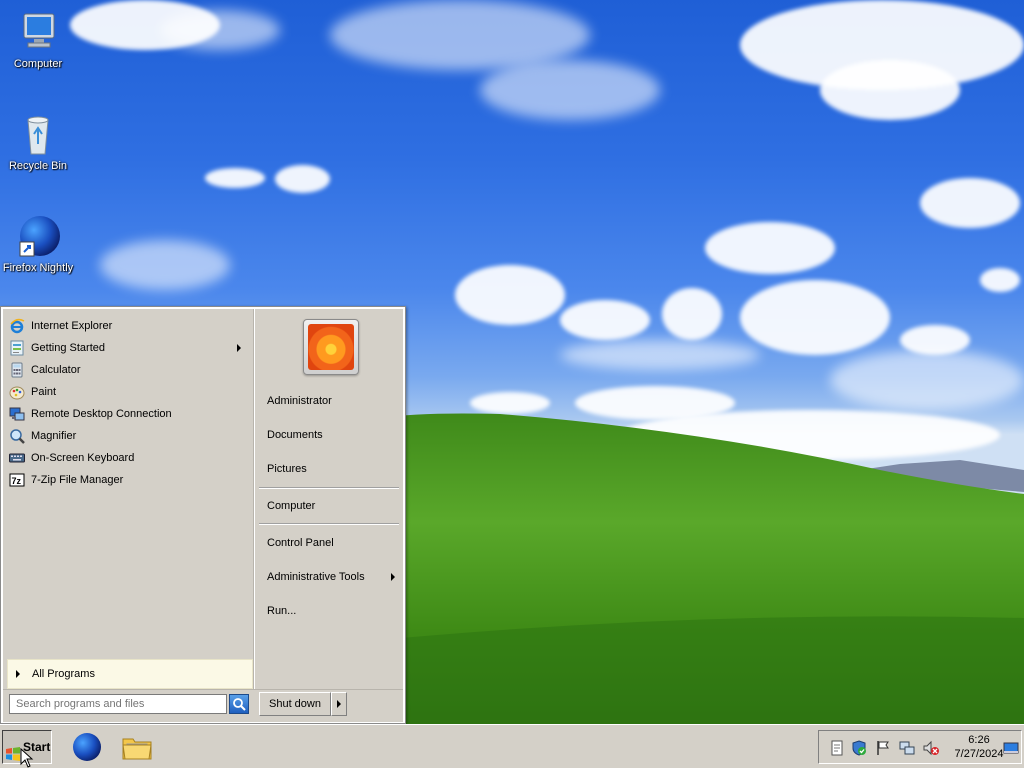 The width and height of the screenshot is (1024, 773). Describe the element at coordinates (859, 748) in the screenshot. I see `security-shield-icon` at that location.